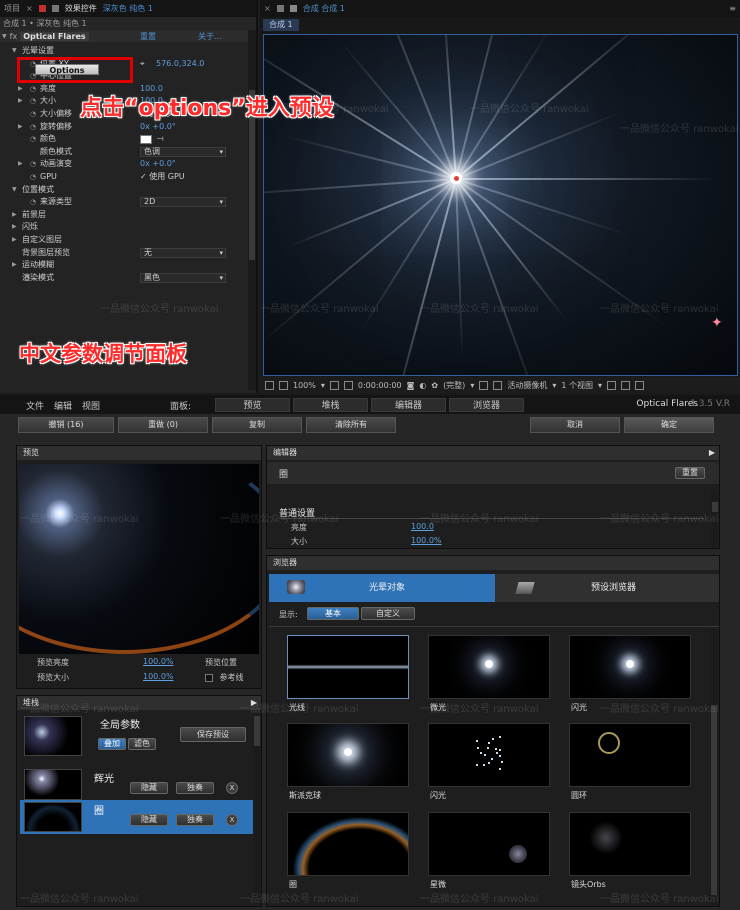  I want to click on param-row: 颜色模式 色调, so click(125, 152).